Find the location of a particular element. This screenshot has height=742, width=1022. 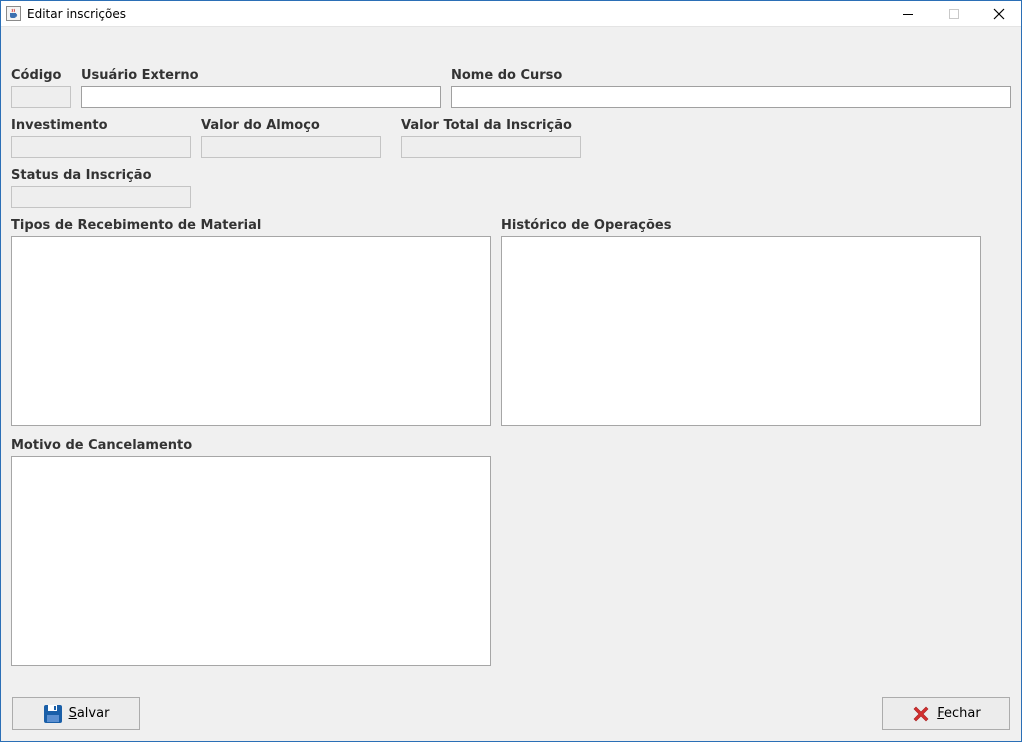

title-bar: Editar inscrições is located at coordinates (511, 14).